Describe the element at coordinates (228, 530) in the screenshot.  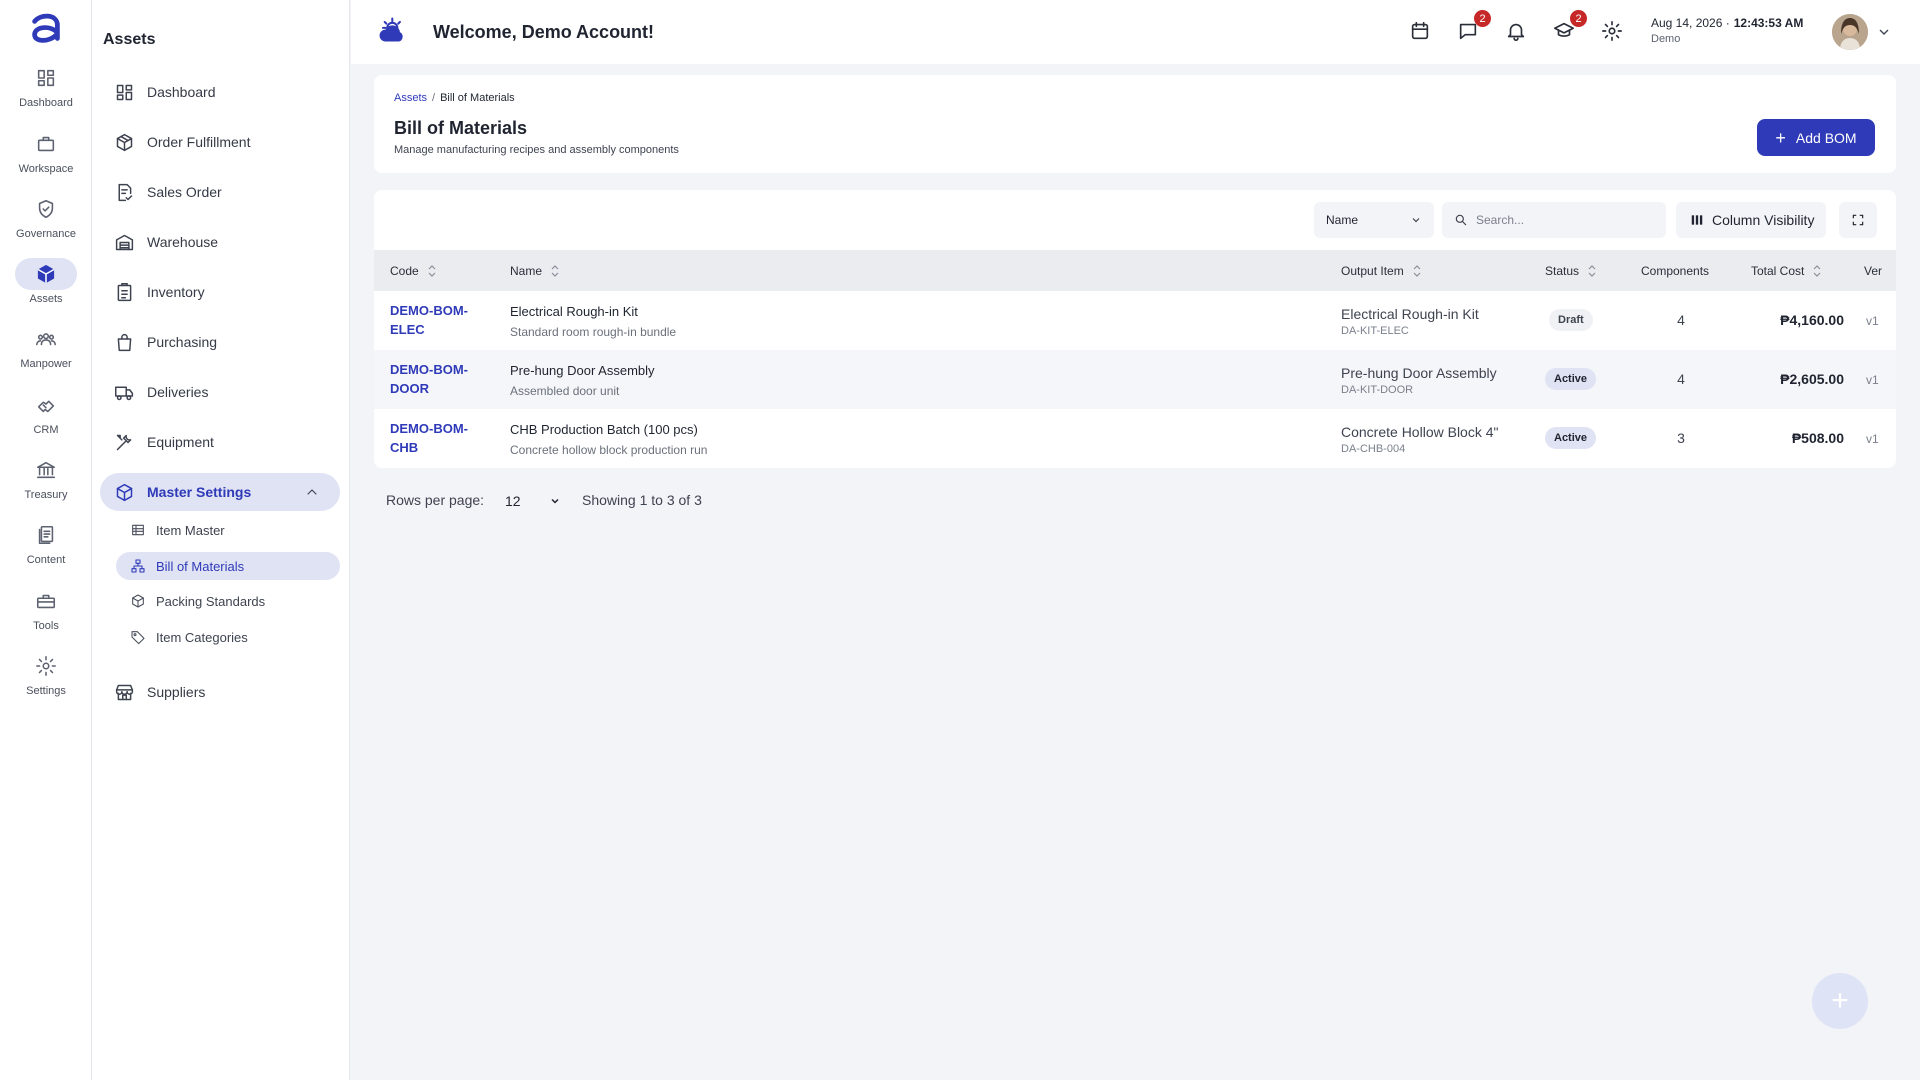
I see `subnav-item-item-master: Item Master` at that location.